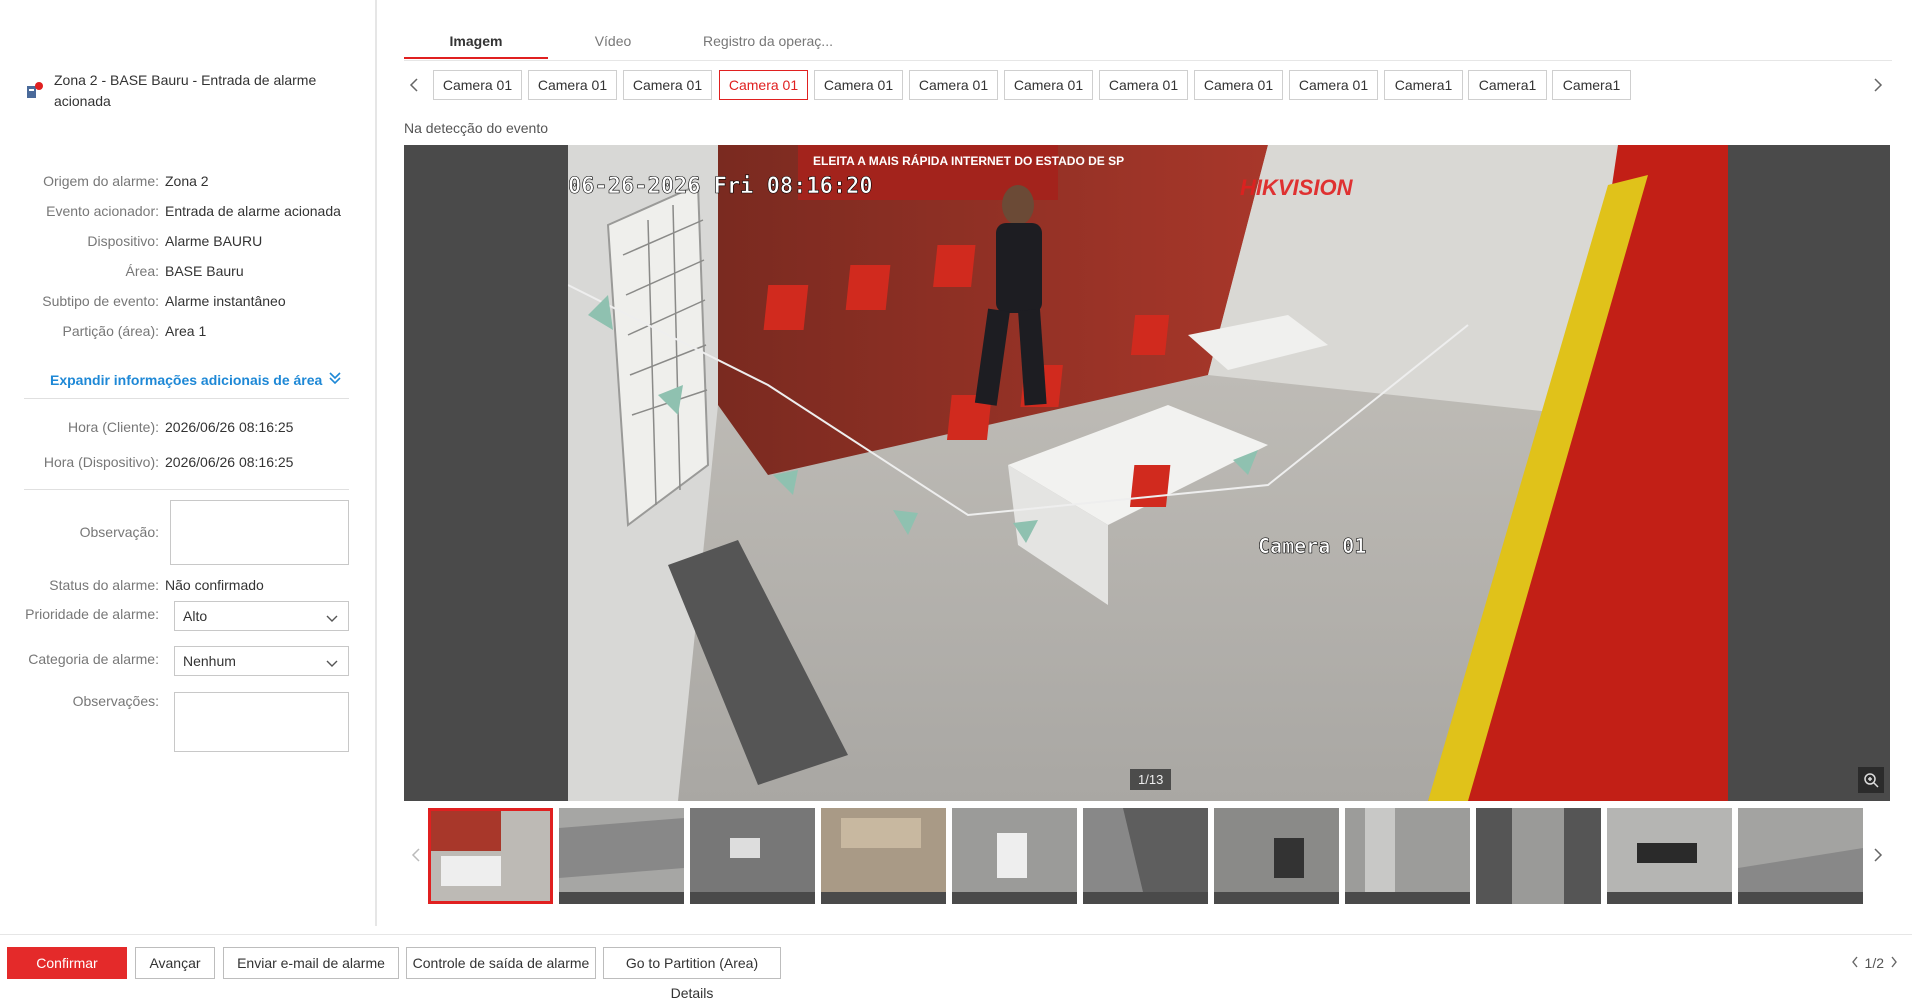 This screenshot has height=1008, width=1912. What do you see at coordinates (476, 128) in the screenshot?
I see `detection-label: Na detecção do evento` at bounding box center [476, 128].